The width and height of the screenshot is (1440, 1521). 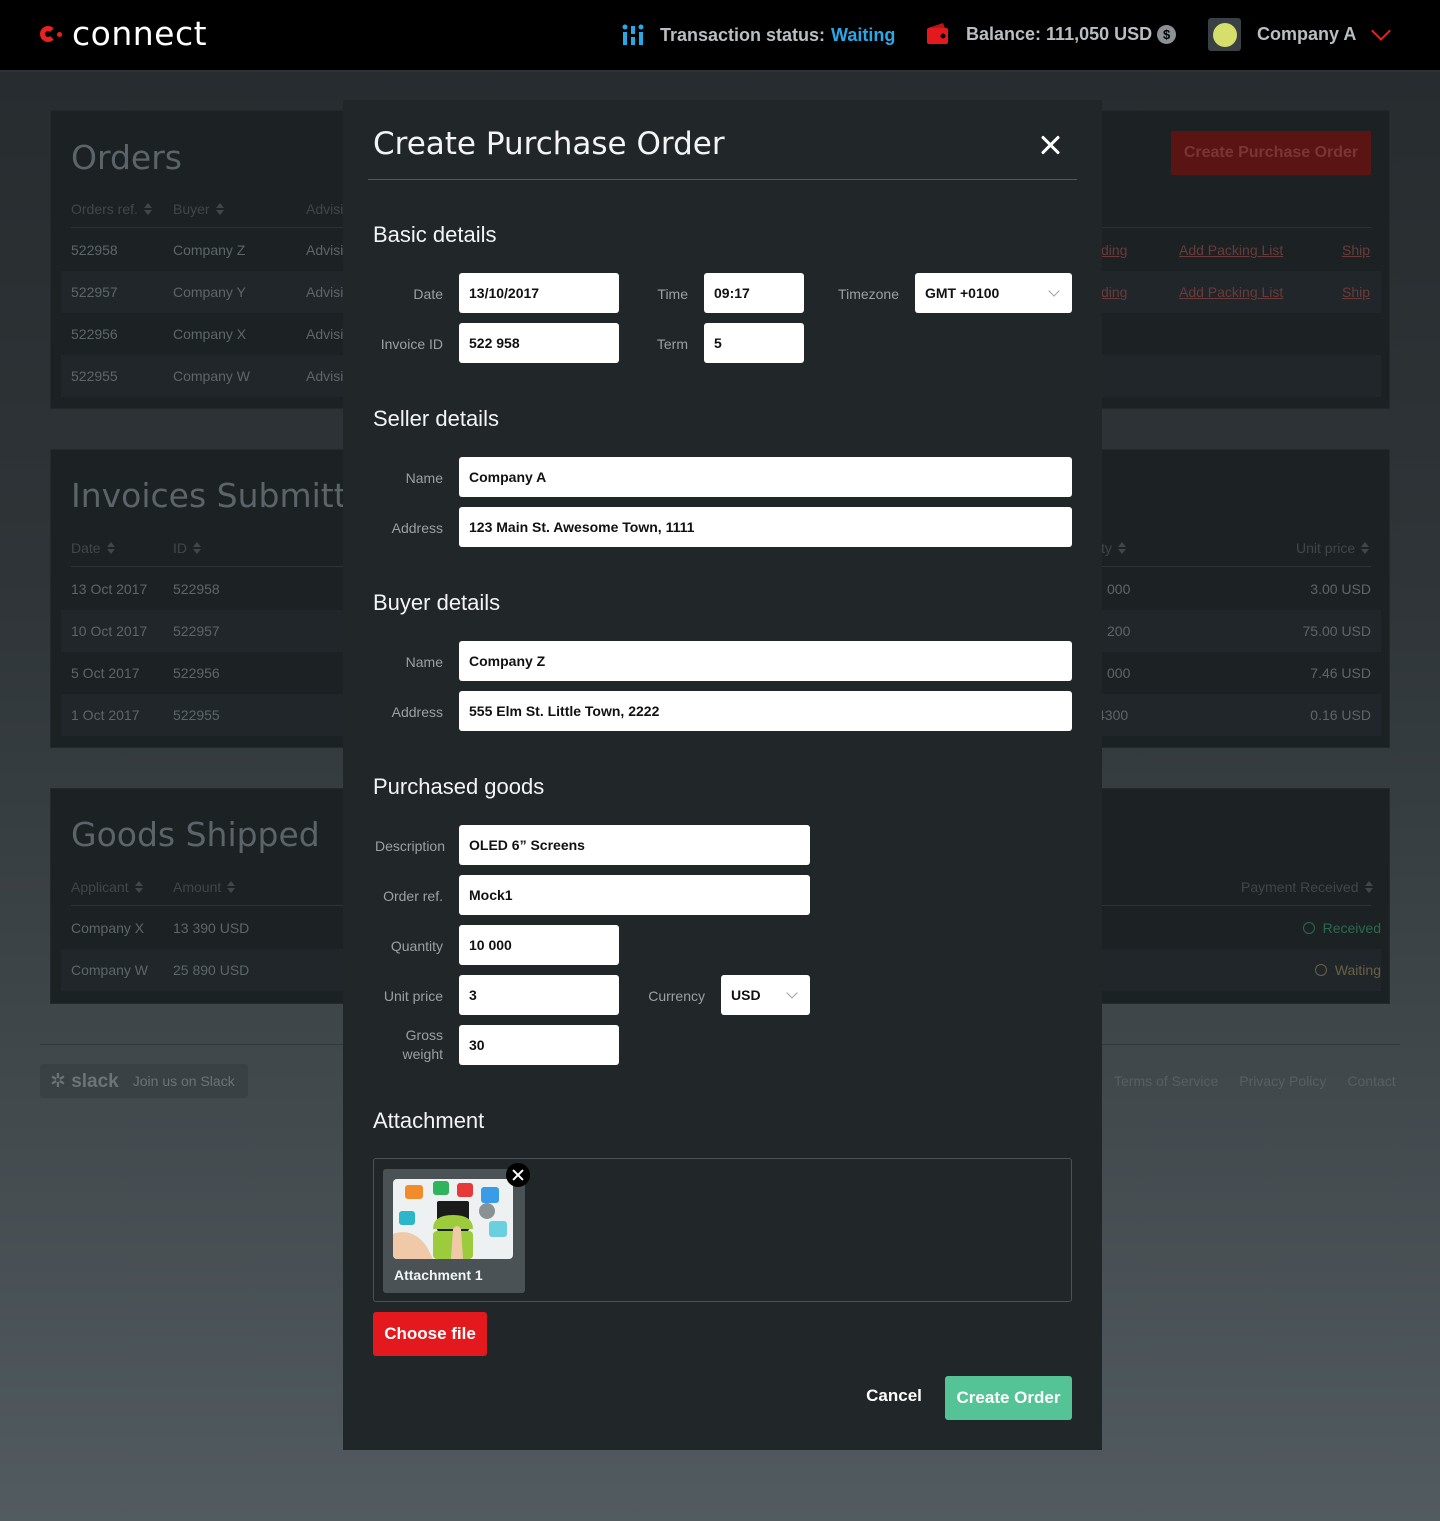 What do you see at coordinates (1282, 1081) in the screenshot?
I see `privacy-link: Privacy Policy` at bounding box center [1282, 1081].